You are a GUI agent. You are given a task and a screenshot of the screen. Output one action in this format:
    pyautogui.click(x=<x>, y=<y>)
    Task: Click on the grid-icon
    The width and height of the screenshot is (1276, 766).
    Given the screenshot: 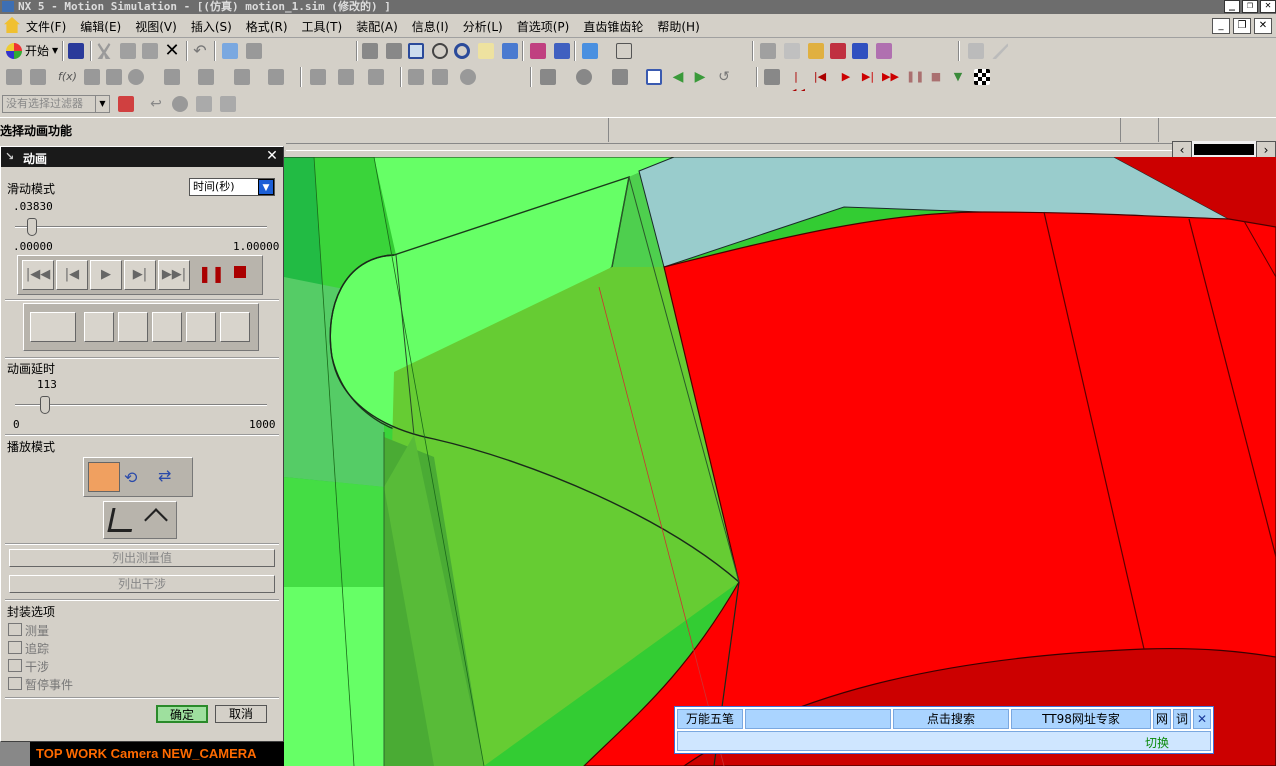 What is the action you would take?
    pyautogui.click(x=654, y=77)
    